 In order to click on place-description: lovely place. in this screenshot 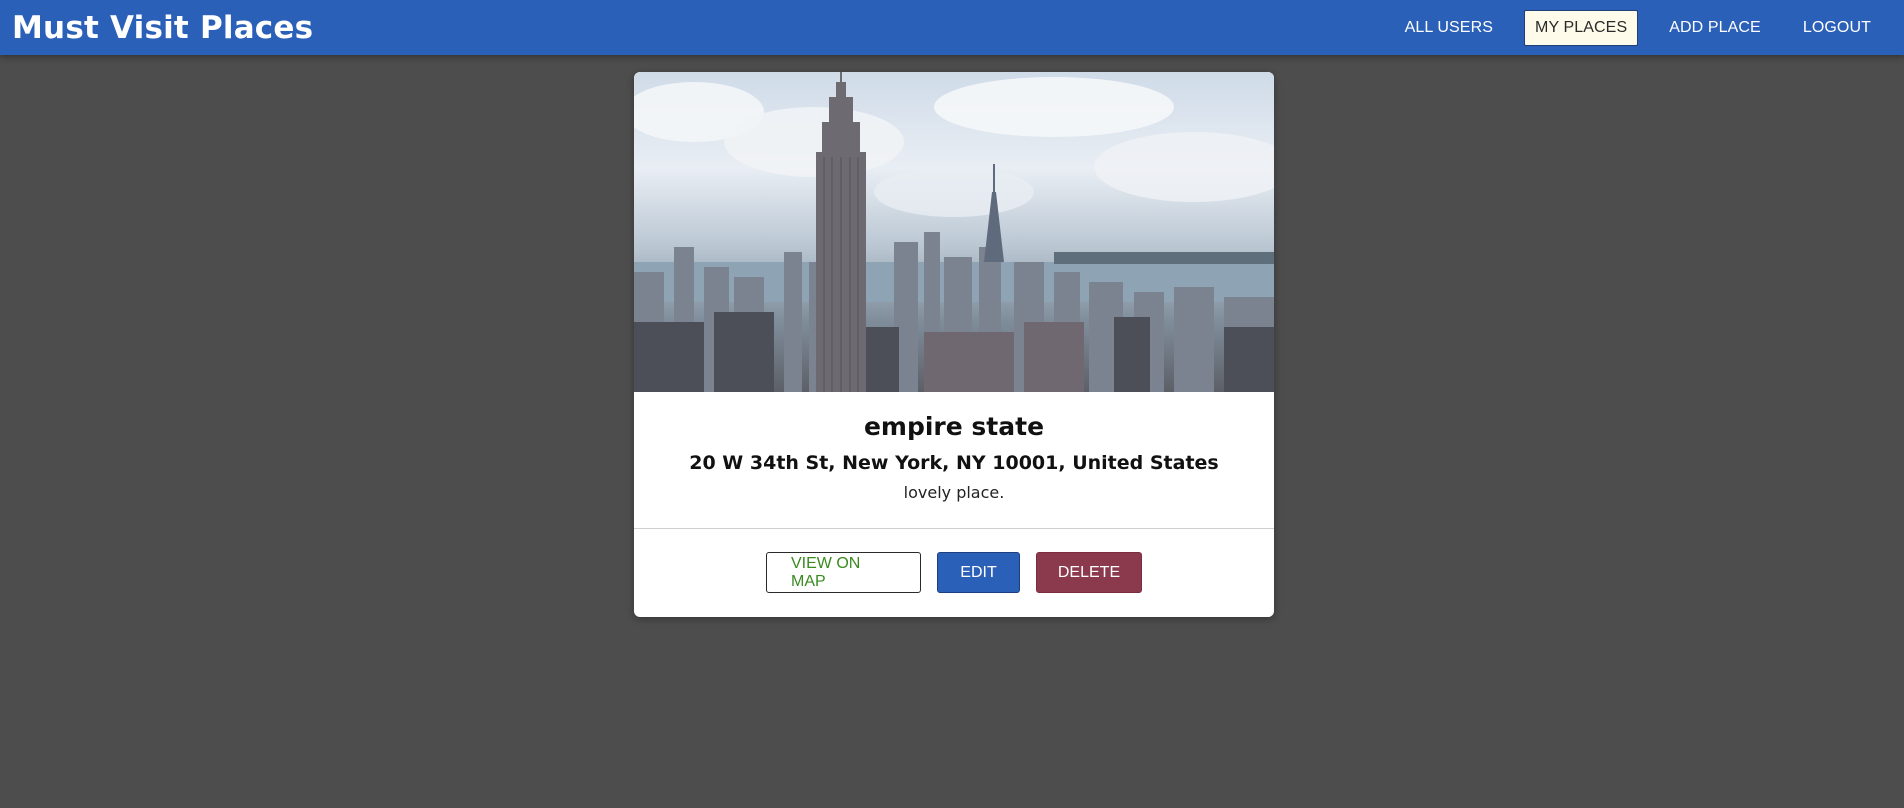, I will do `click(954, 492)`.